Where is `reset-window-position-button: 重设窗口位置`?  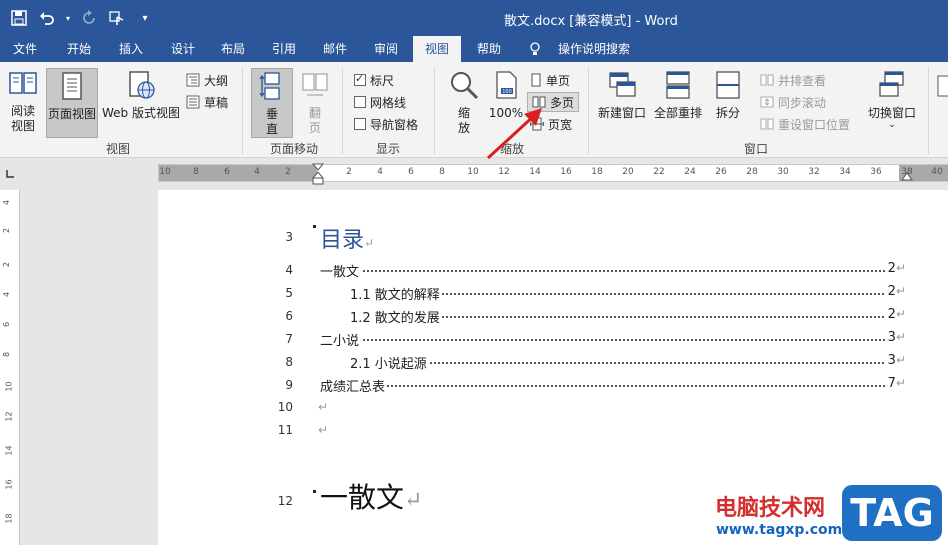 reset-window-position-button: 重设窗口位置 is located at coordinates (805, 124).